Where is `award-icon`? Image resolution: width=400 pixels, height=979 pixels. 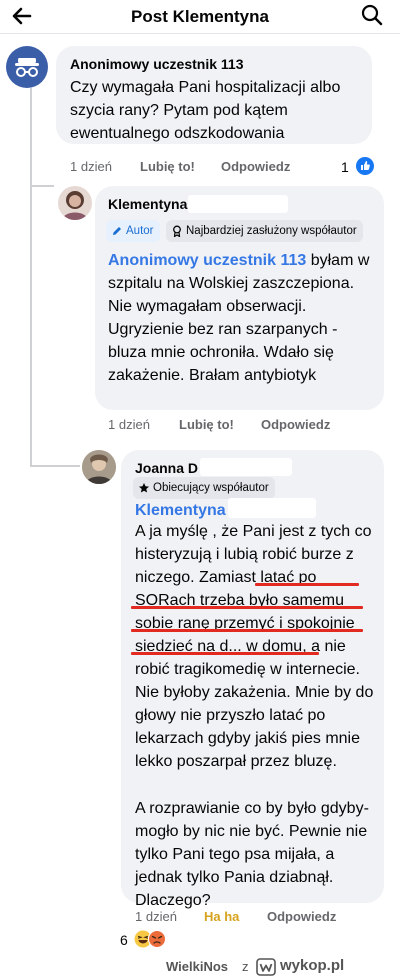 award-icon is located at coordinates (177, 231).